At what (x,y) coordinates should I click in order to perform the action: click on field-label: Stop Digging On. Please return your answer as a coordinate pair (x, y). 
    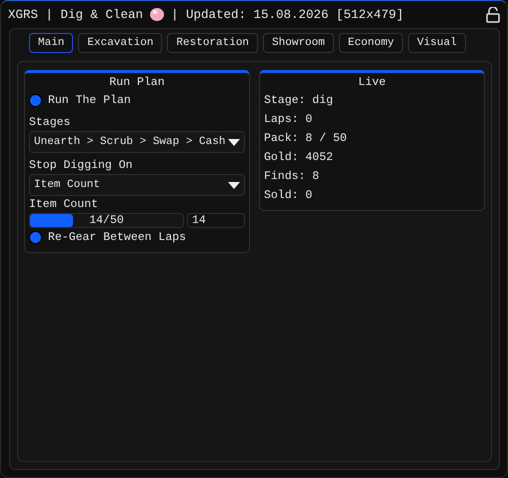
    Looking at the image, I should click on (81, 166).